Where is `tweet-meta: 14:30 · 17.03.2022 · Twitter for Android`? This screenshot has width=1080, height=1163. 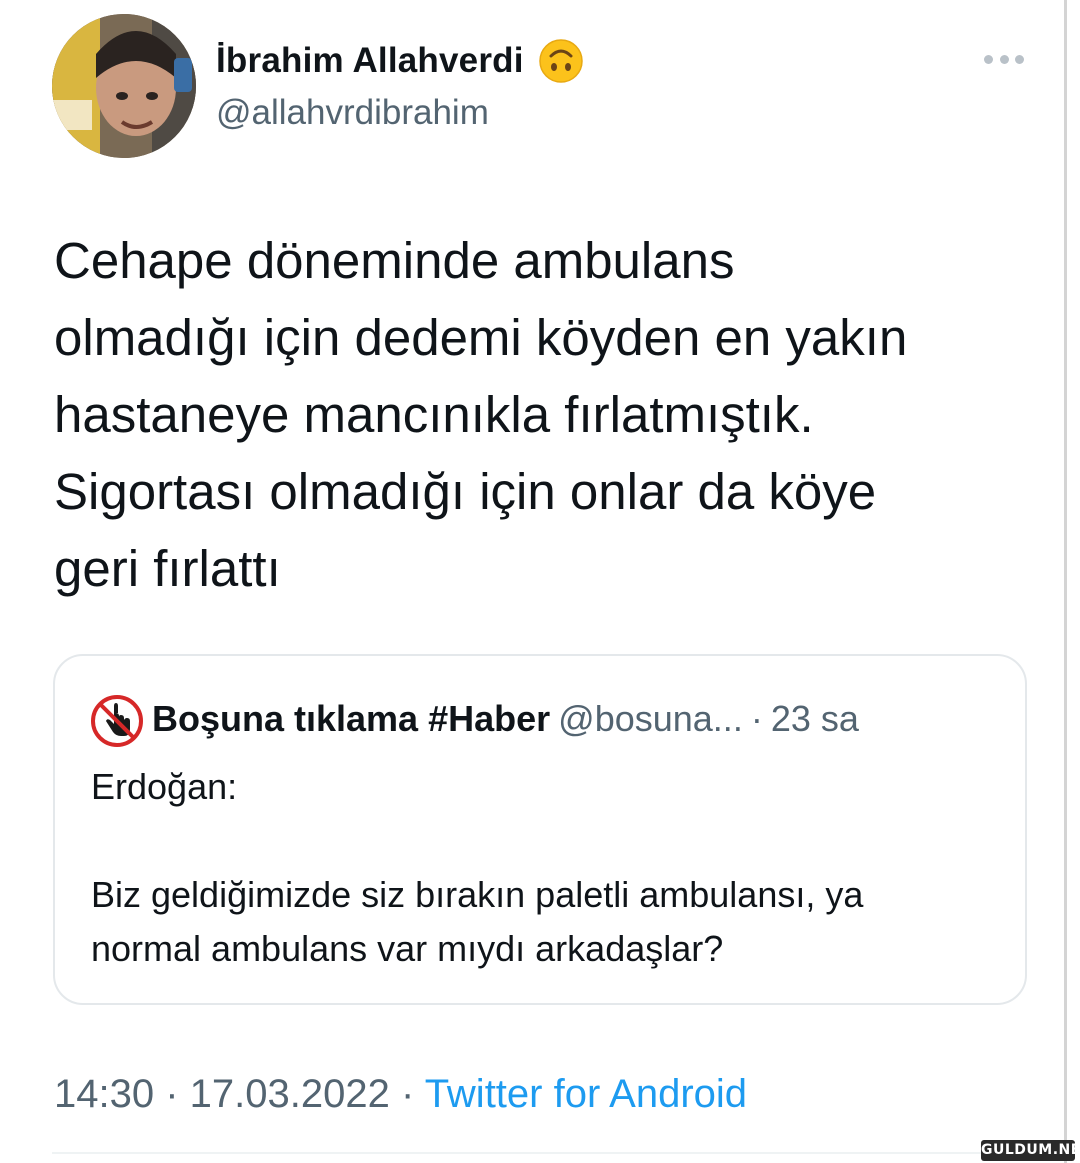 tweet-meta: 14:30 · 17.03.2022 · Twitter for Android is located at coordinates (400, 1094).